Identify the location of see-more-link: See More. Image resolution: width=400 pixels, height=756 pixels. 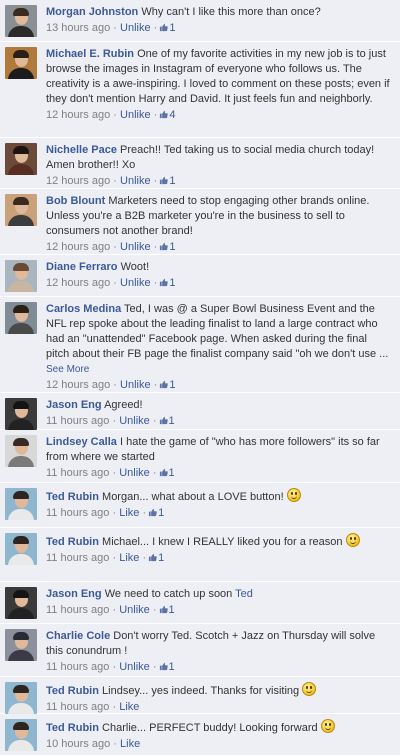
(67, 369).